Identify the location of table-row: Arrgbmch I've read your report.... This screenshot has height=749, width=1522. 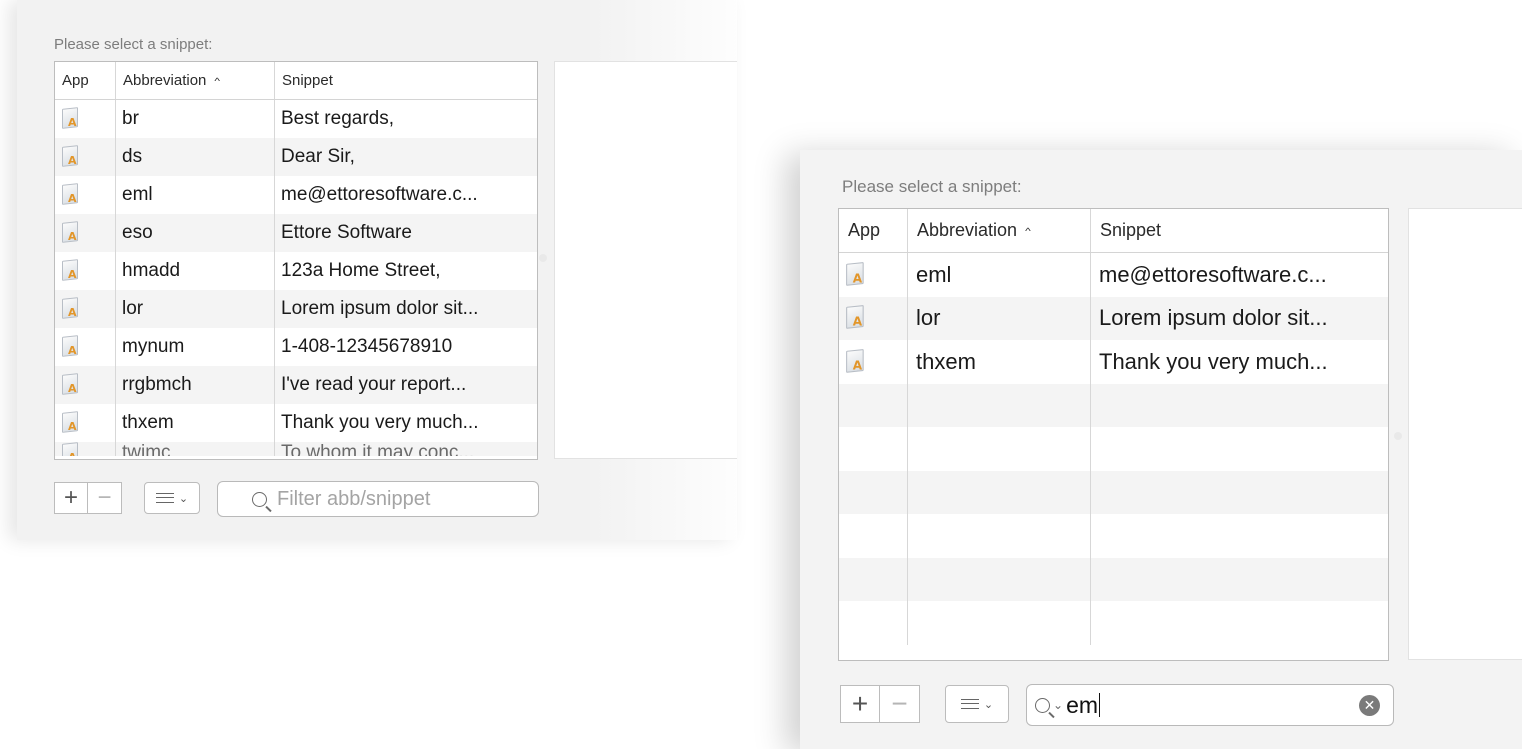
(296, 385).